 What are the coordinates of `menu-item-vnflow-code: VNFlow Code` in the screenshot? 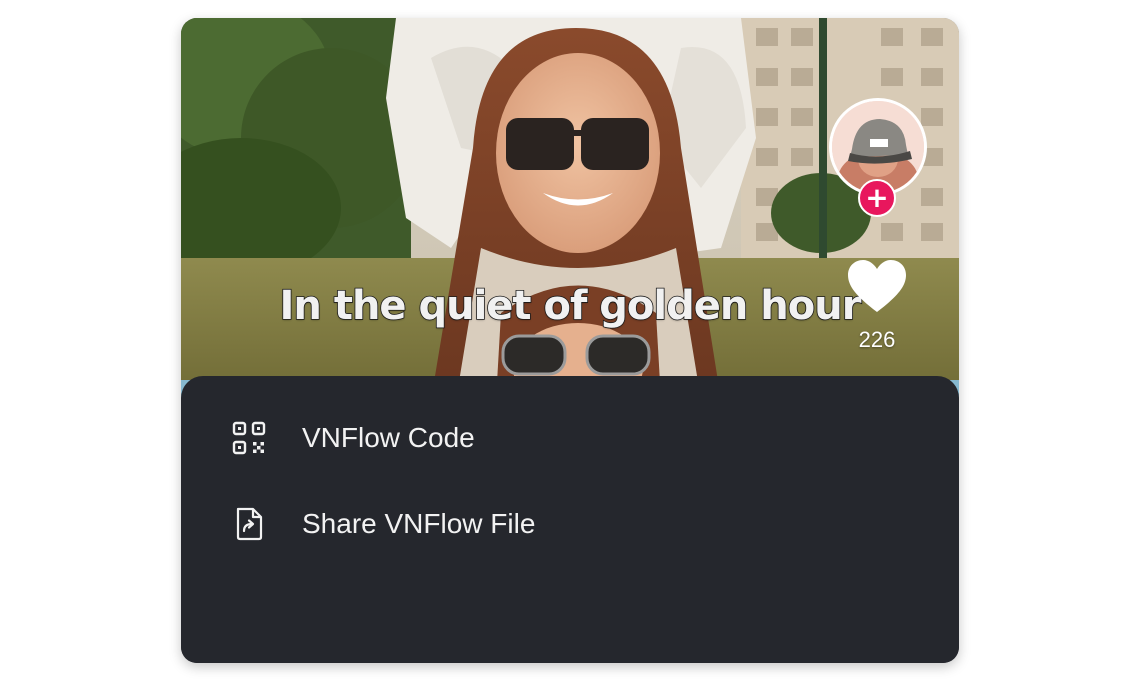 It's located at (570, 438).